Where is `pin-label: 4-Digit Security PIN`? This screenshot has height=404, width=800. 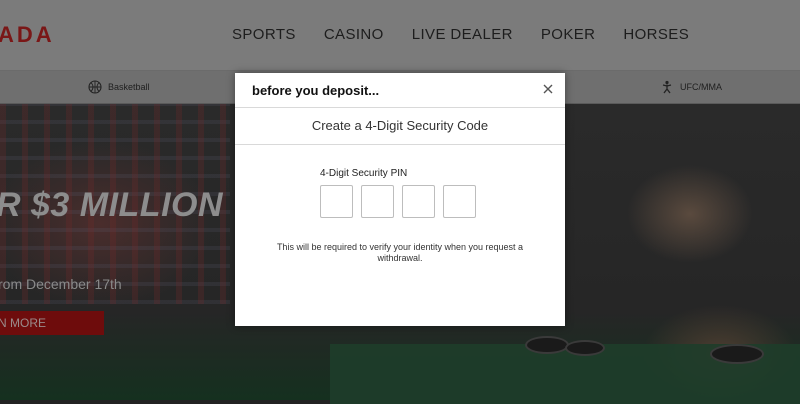 pin-label: 4-Digit Security PIN is located at coordinates (364, 173).